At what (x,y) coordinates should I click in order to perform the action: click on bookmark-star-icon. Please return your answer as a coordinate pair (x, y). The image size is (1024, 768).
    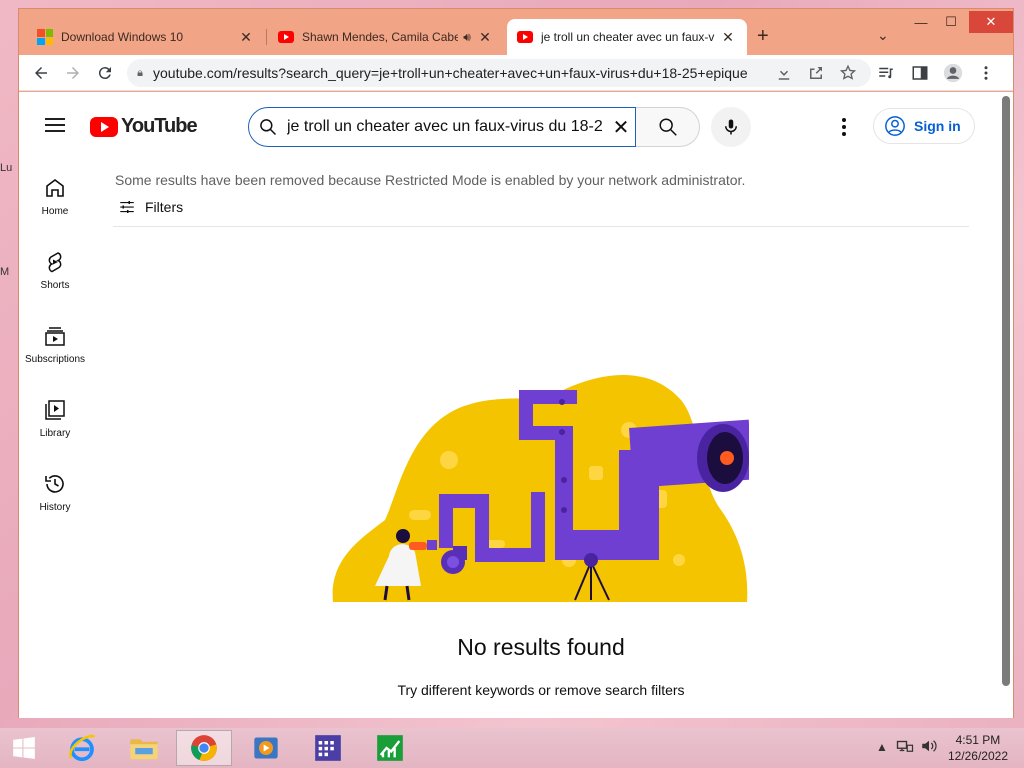
    Looking at the image, I should click on (848, 75).